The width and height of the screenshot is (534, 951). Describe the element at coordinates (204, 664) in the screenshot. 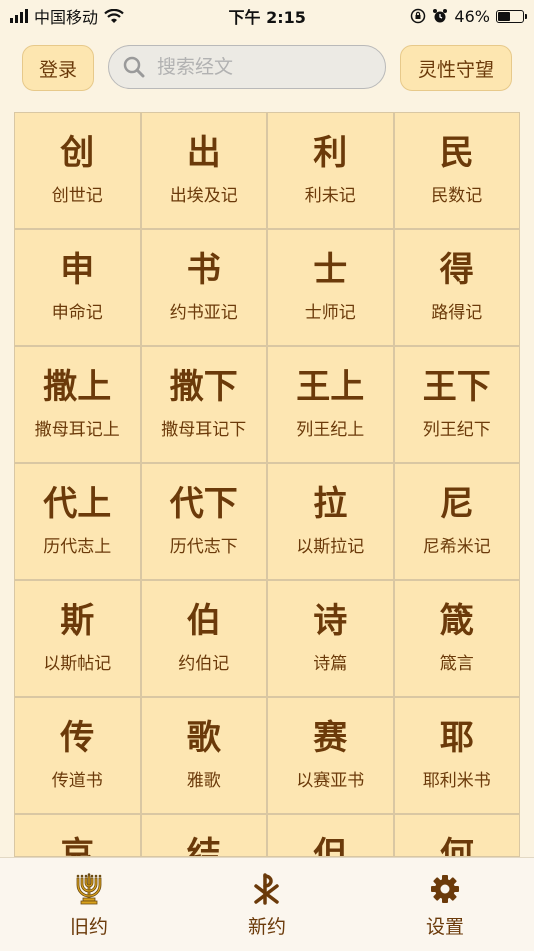

I see `book-name: 约伯记` at that location.